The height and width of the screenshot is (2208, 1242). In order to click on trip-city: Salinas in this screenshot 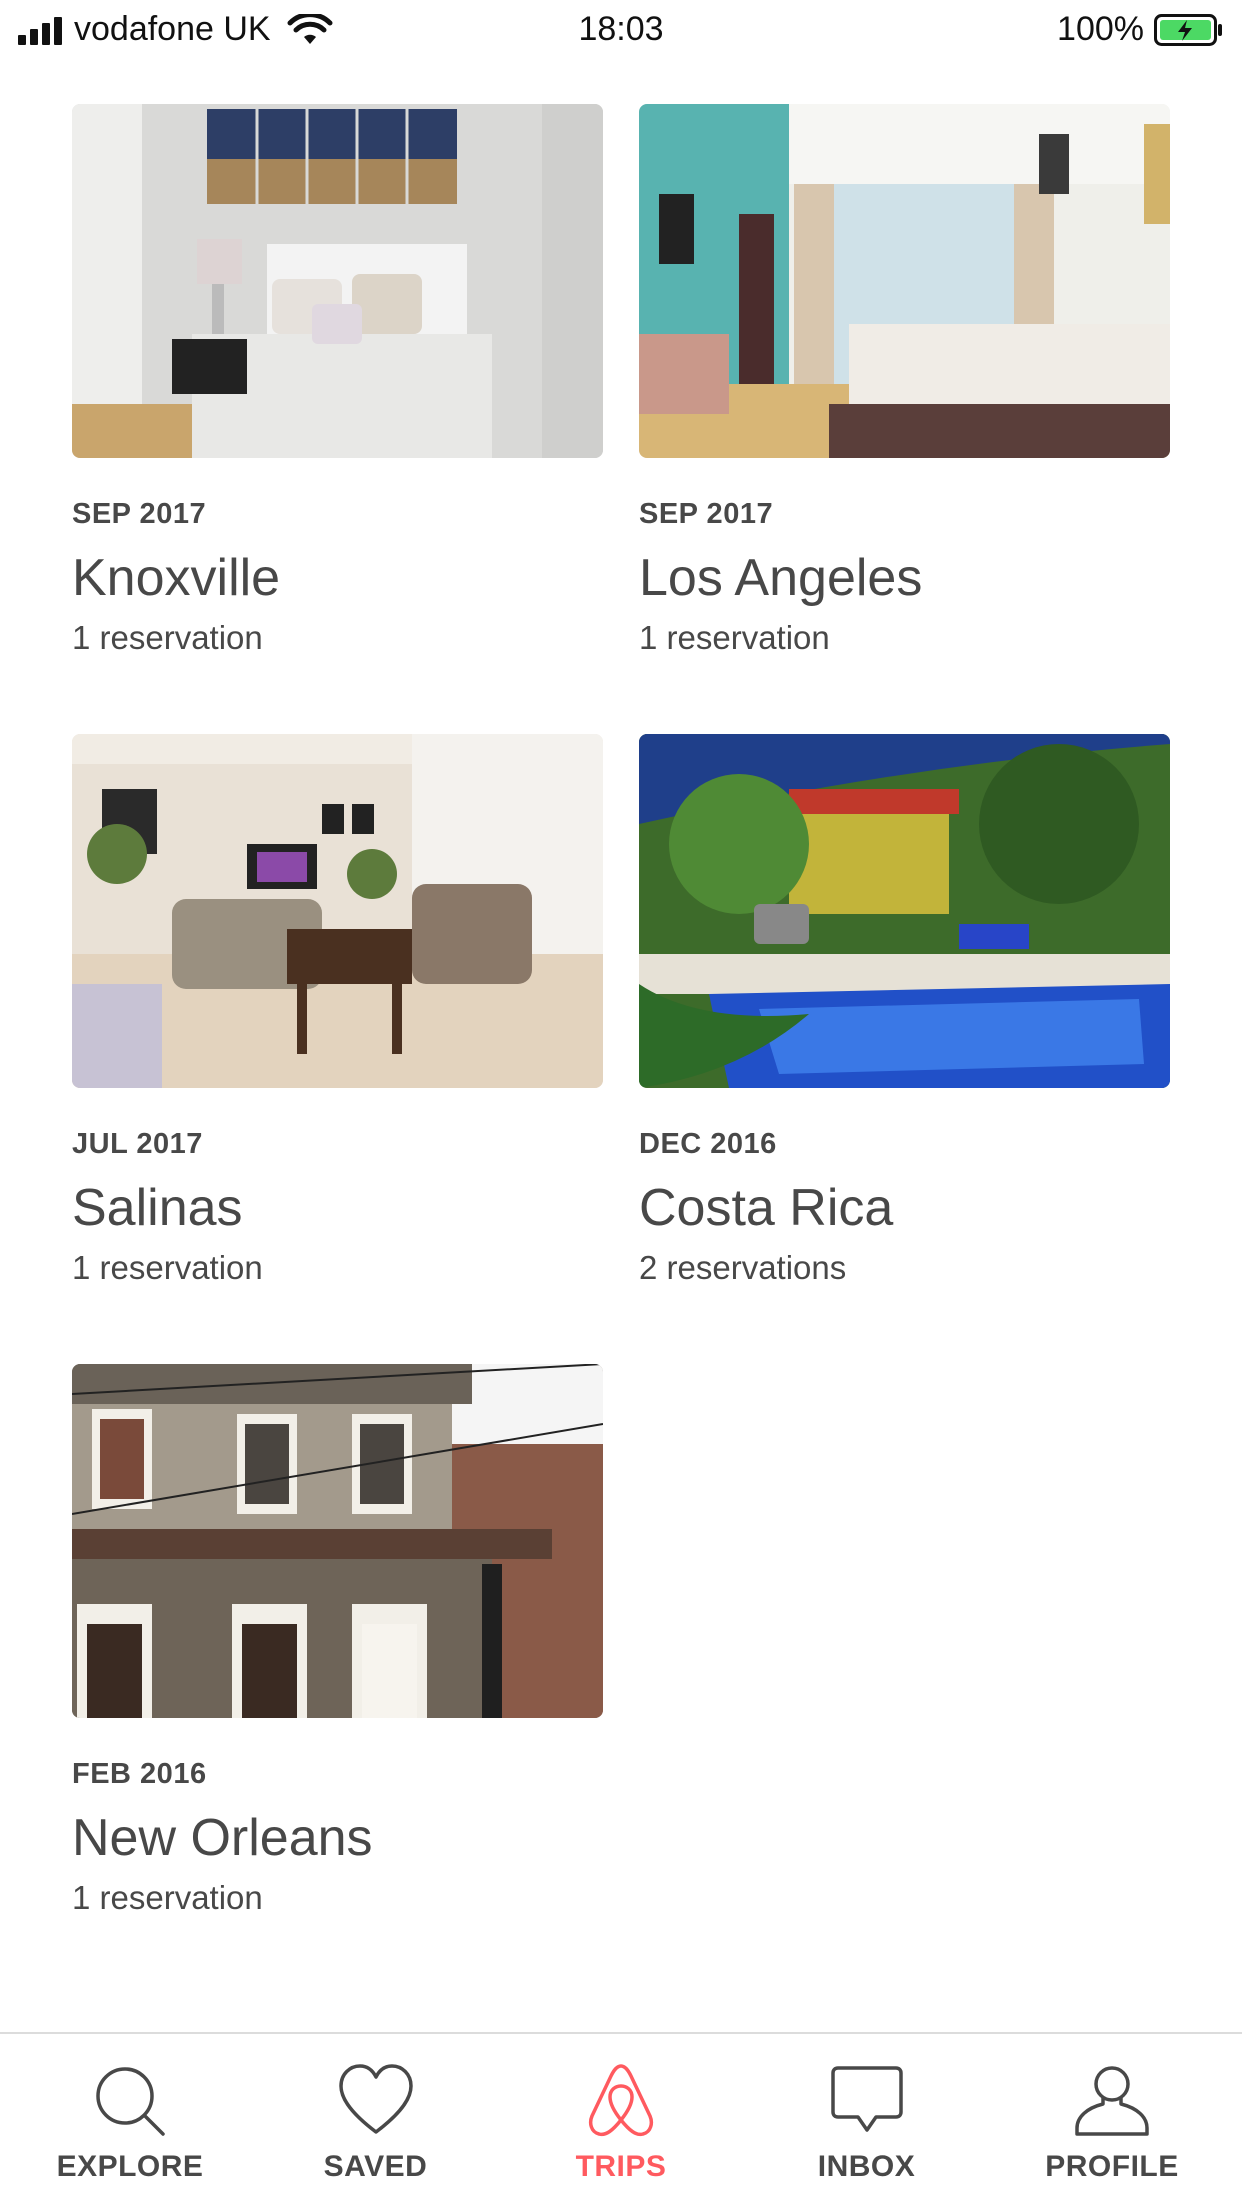, I will do `click(157, 1208)`.